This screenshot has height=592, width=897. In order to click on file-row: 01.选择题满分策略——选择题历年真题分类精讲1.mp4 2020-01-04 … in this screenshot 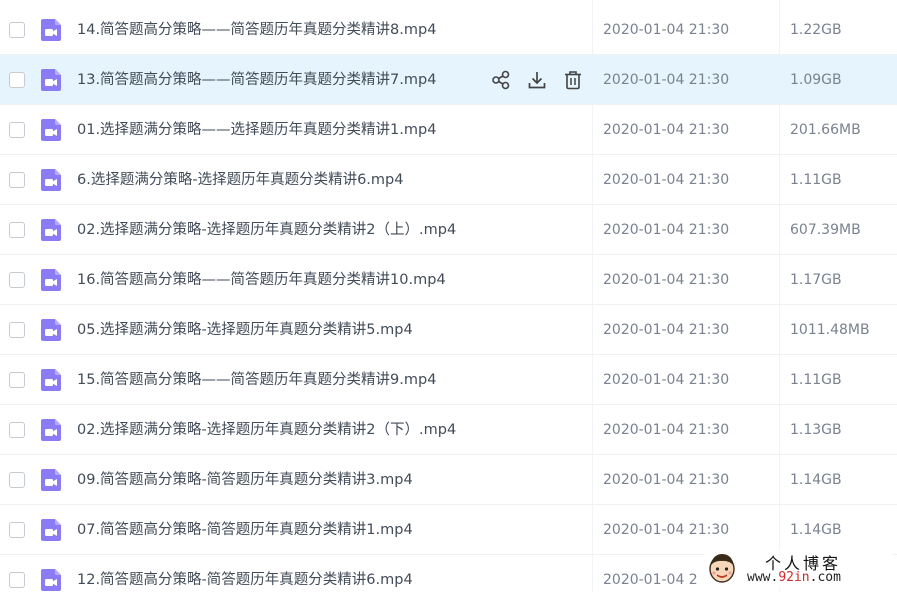, I will do `click(448, 130)`.